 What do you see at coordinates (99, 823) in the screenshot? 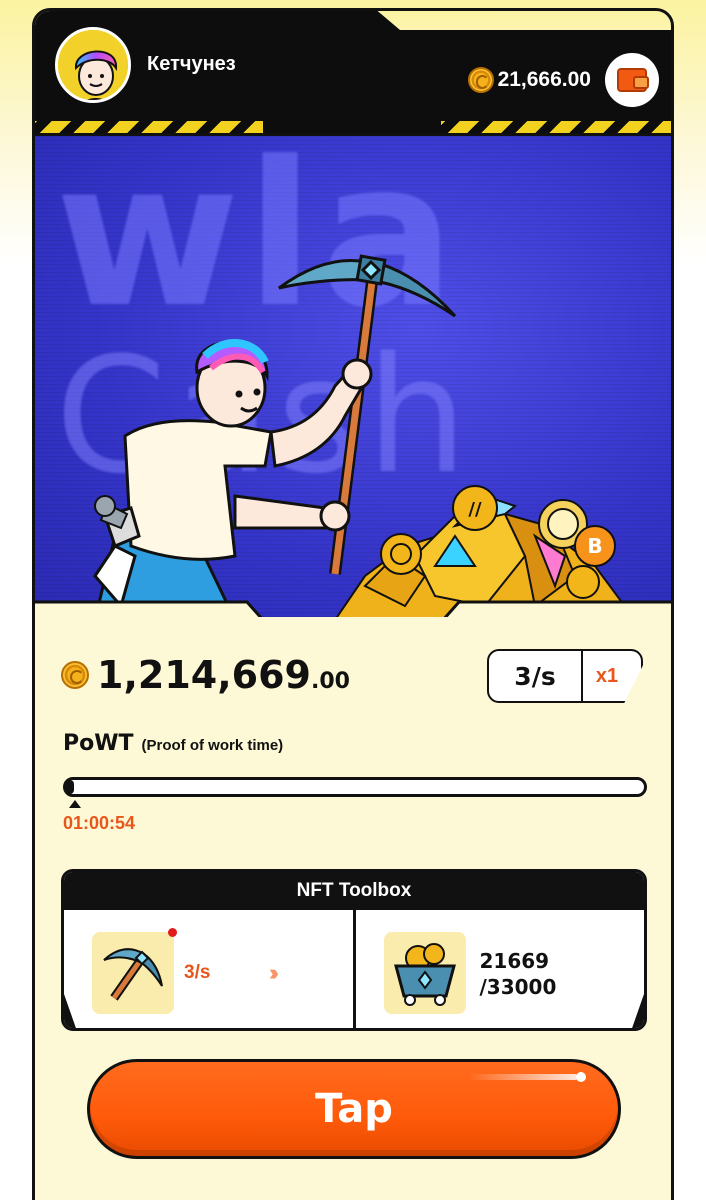
I see `powt-timer: 01:00:54` at bounding box center [99, 823].